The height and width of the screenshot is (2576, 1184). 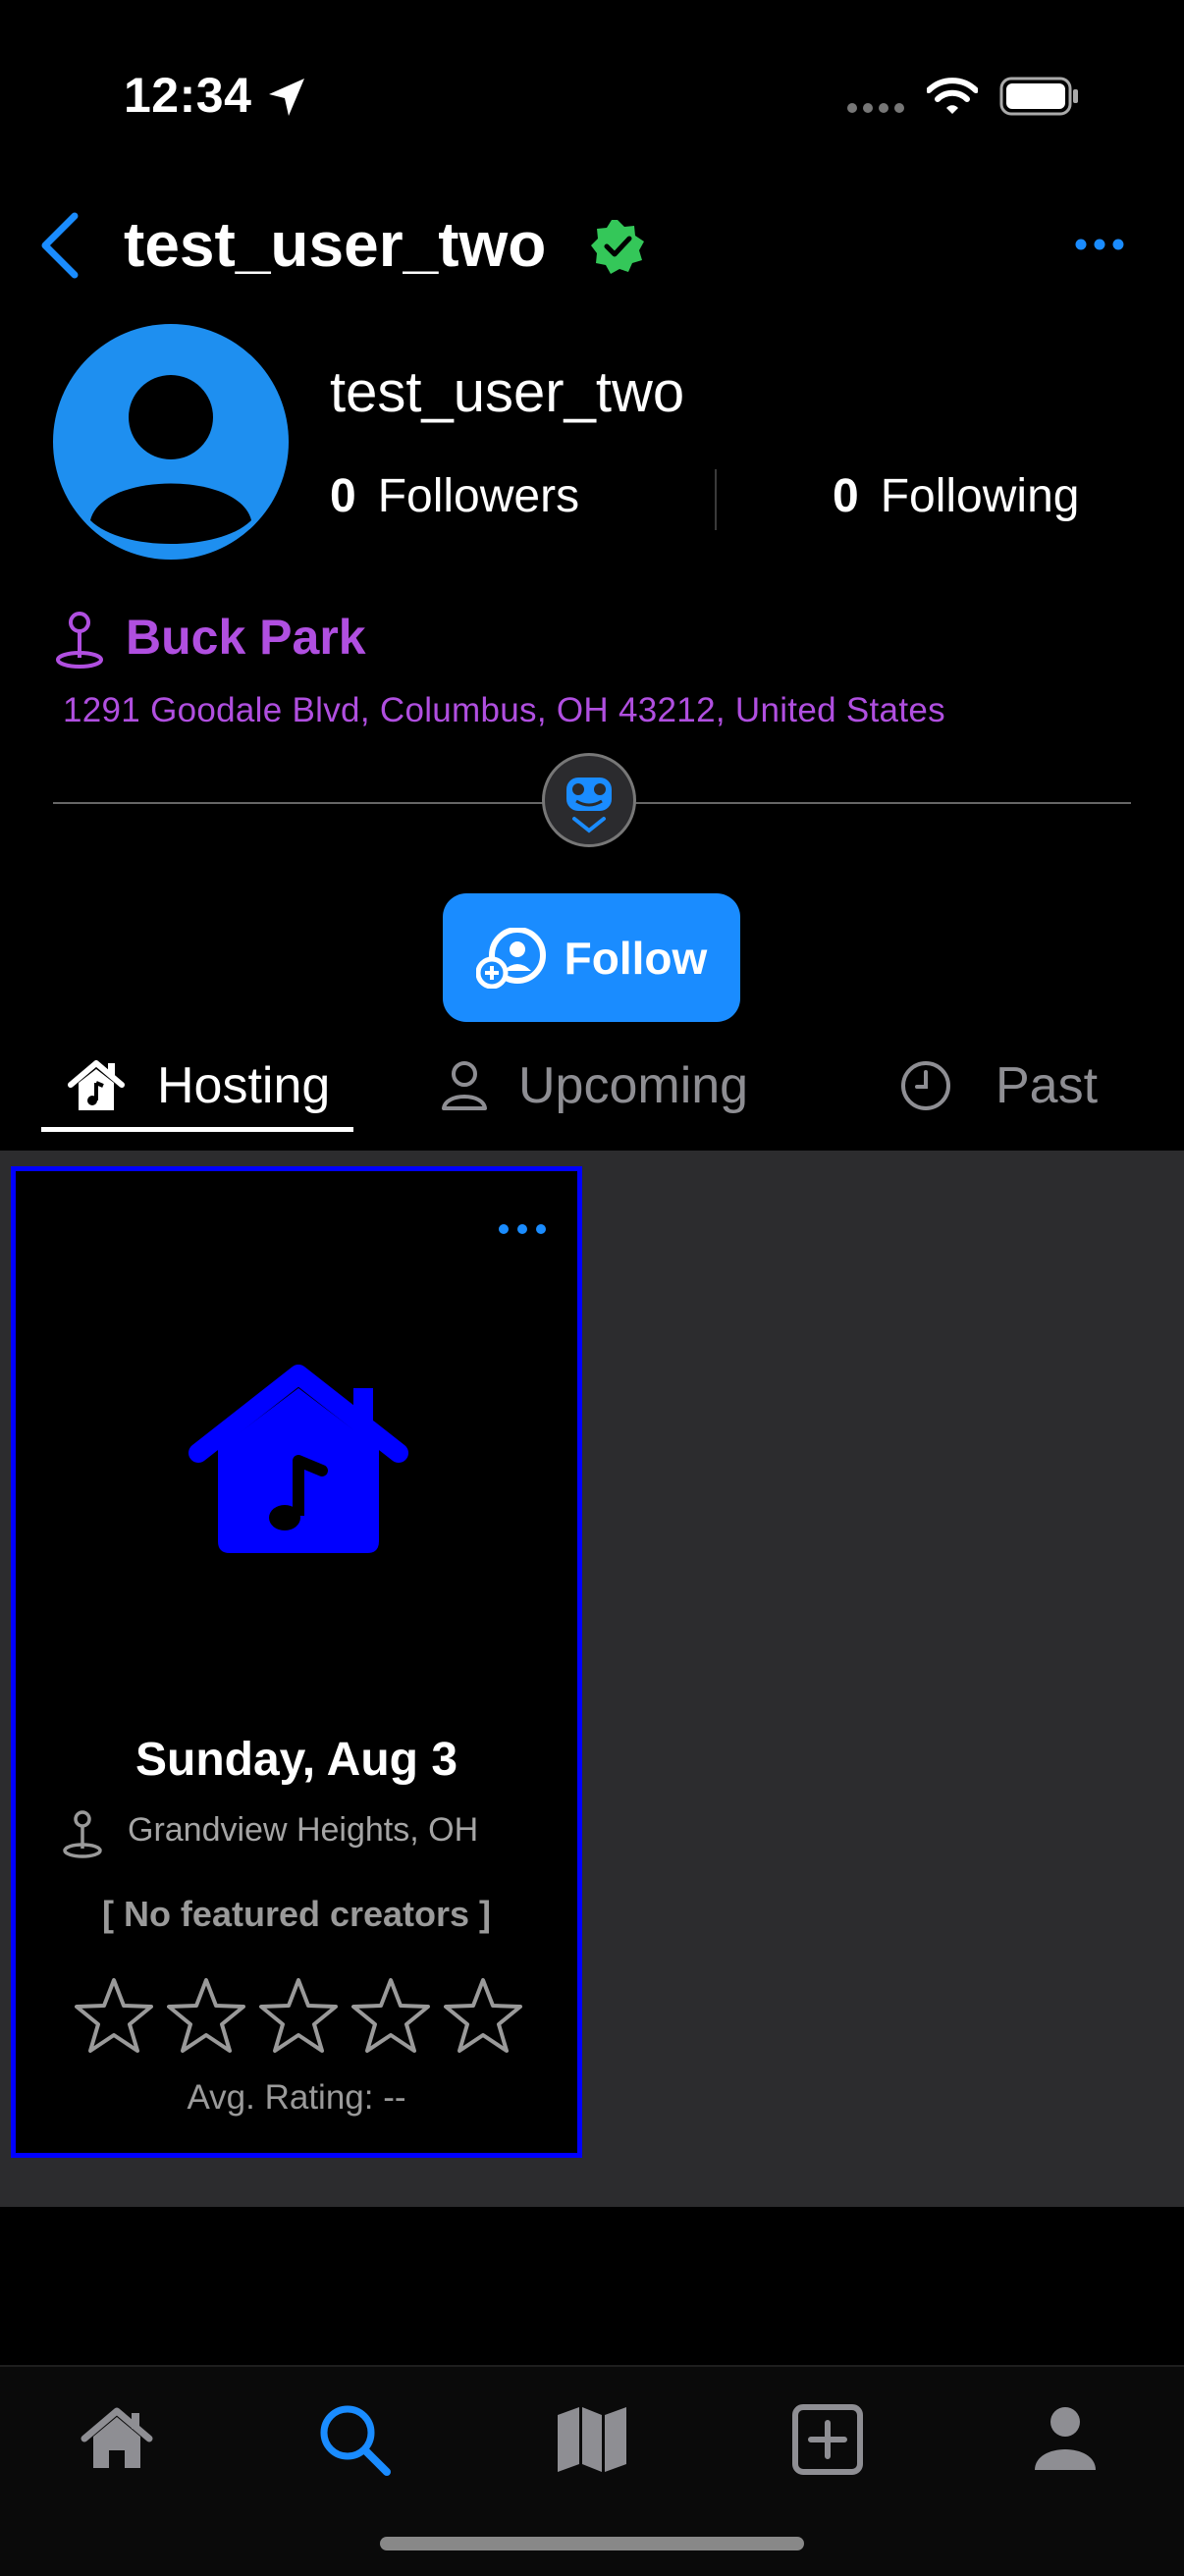 I want to click on rating-stars, so click(x=298, y=2015).